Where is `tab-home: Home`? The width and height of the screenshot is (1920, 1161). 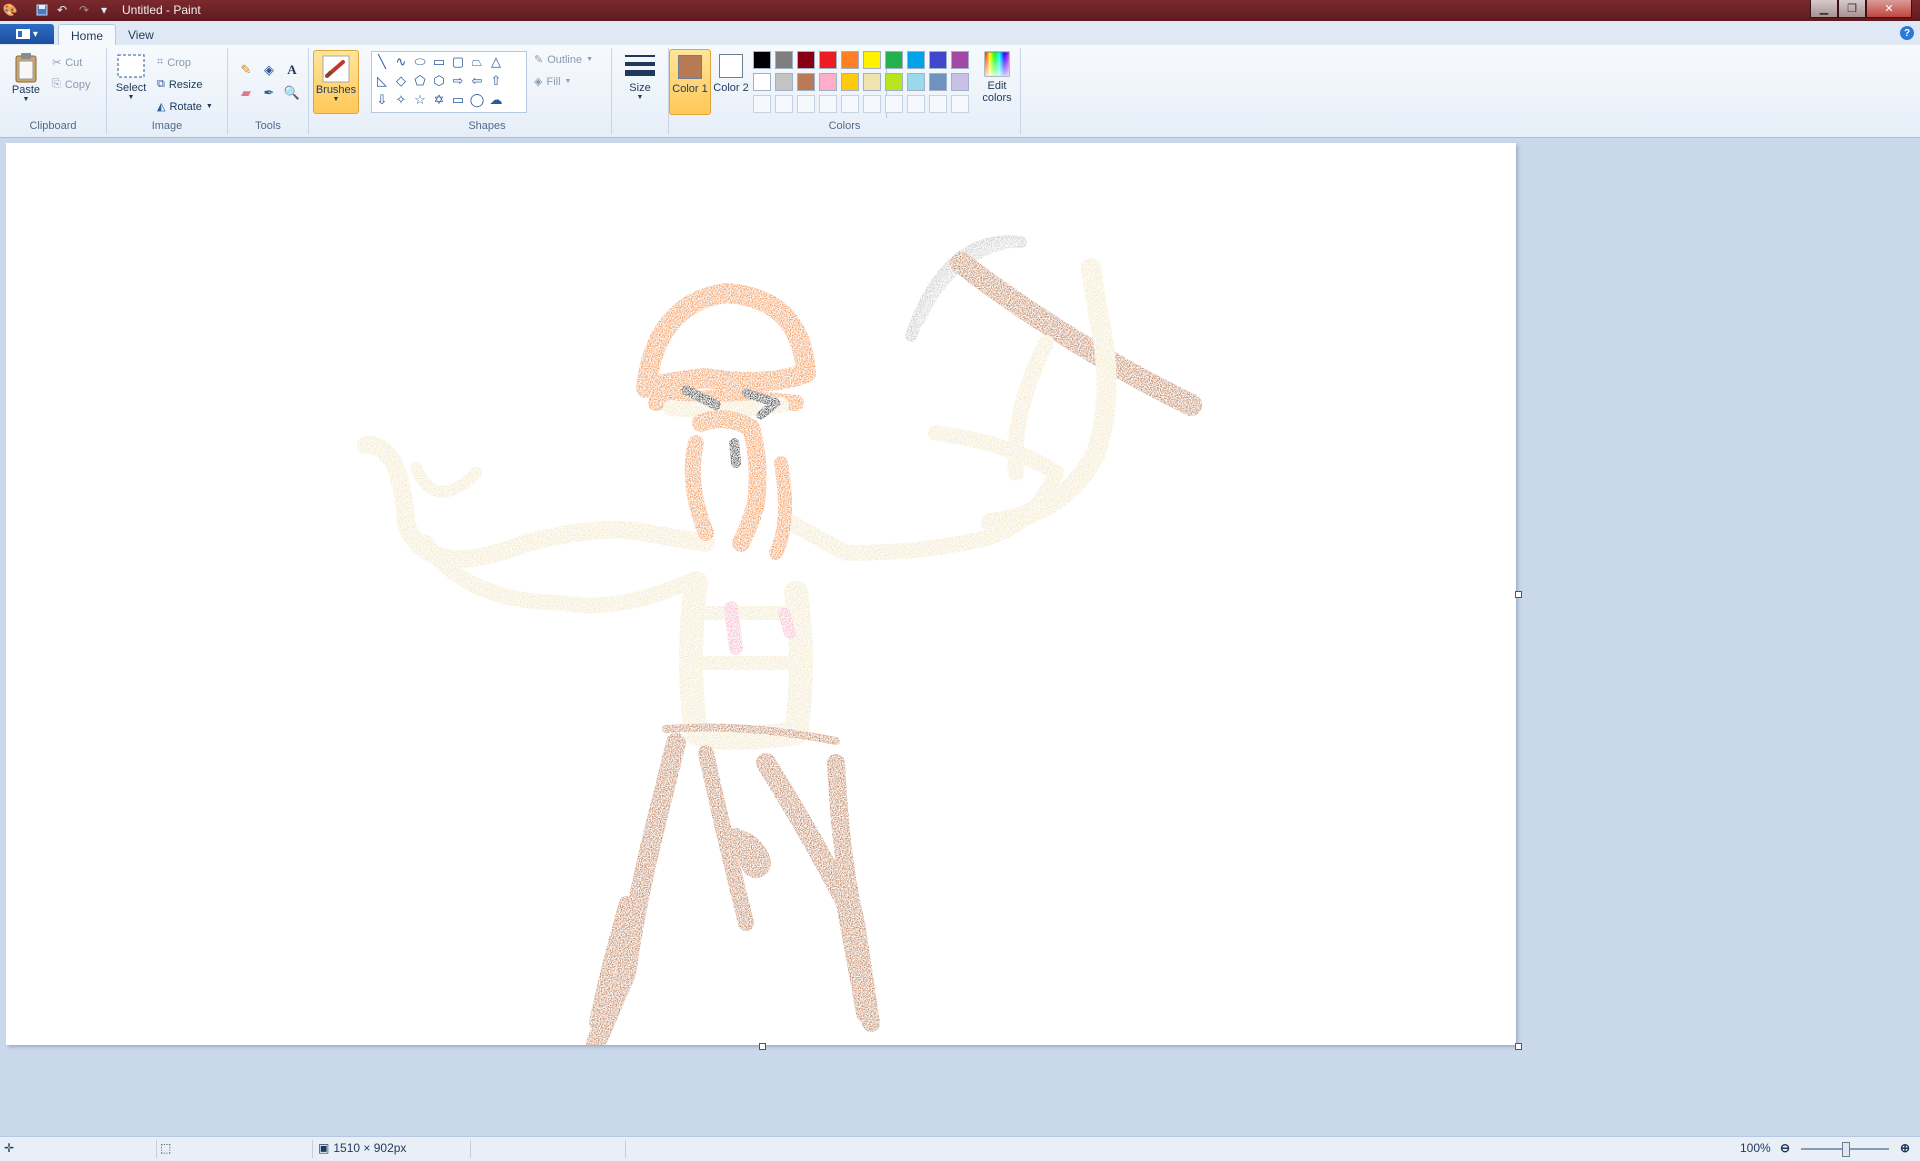 tab-home: Home is located at coordinates (87, 35).